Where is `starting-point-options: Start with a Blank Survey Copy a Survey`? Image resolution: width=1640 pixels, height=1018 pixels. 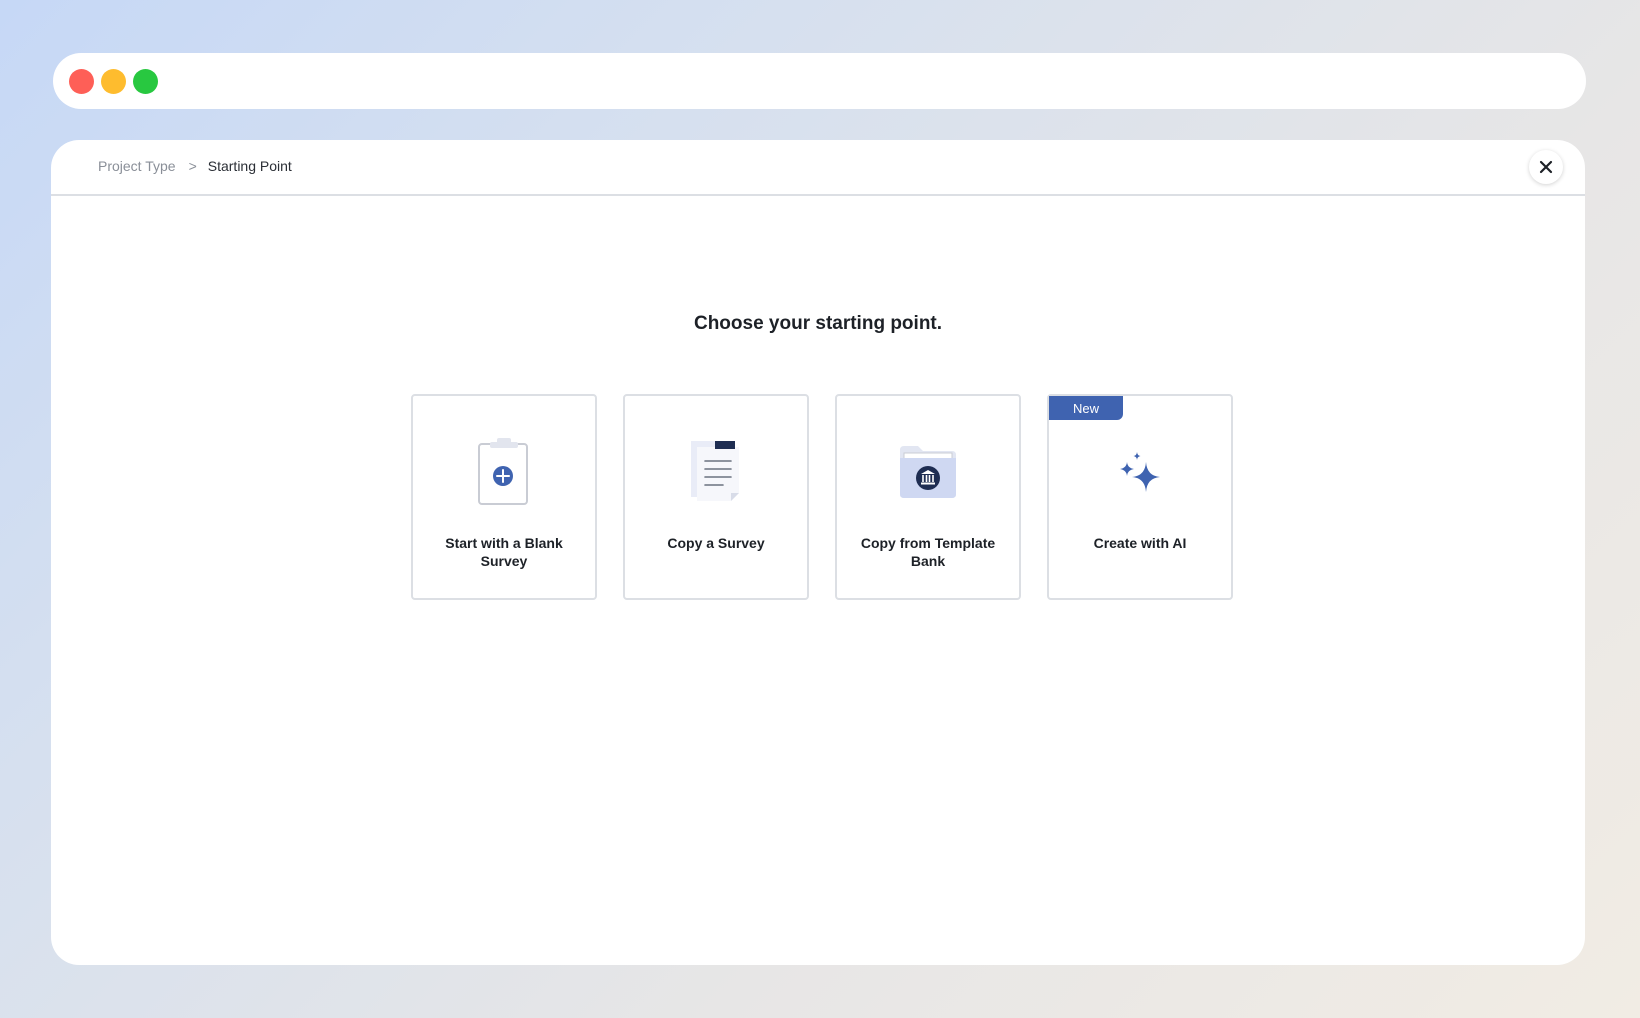
starting-point-options: Start with a Blank Survey Copy a Survey is located at coordinates (822, 497).